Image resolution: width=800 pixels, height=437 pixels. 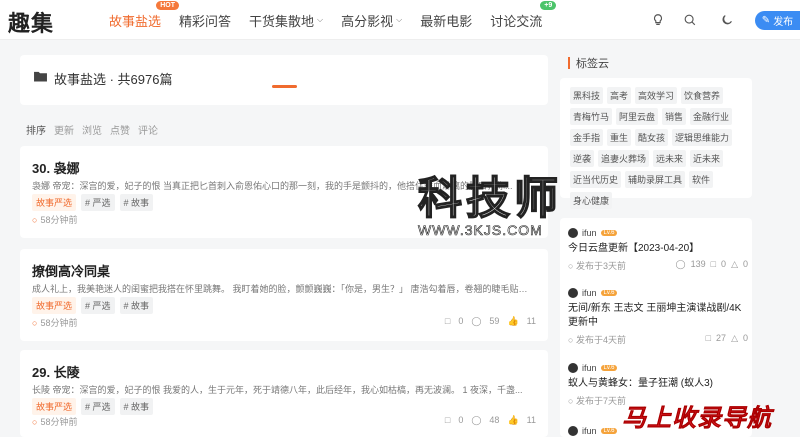 What do you see at coordinates (371, 20) in the screenshot?
I see `nav-item-movies: 高分影视 ⌵` at bounding box center [371, 20].